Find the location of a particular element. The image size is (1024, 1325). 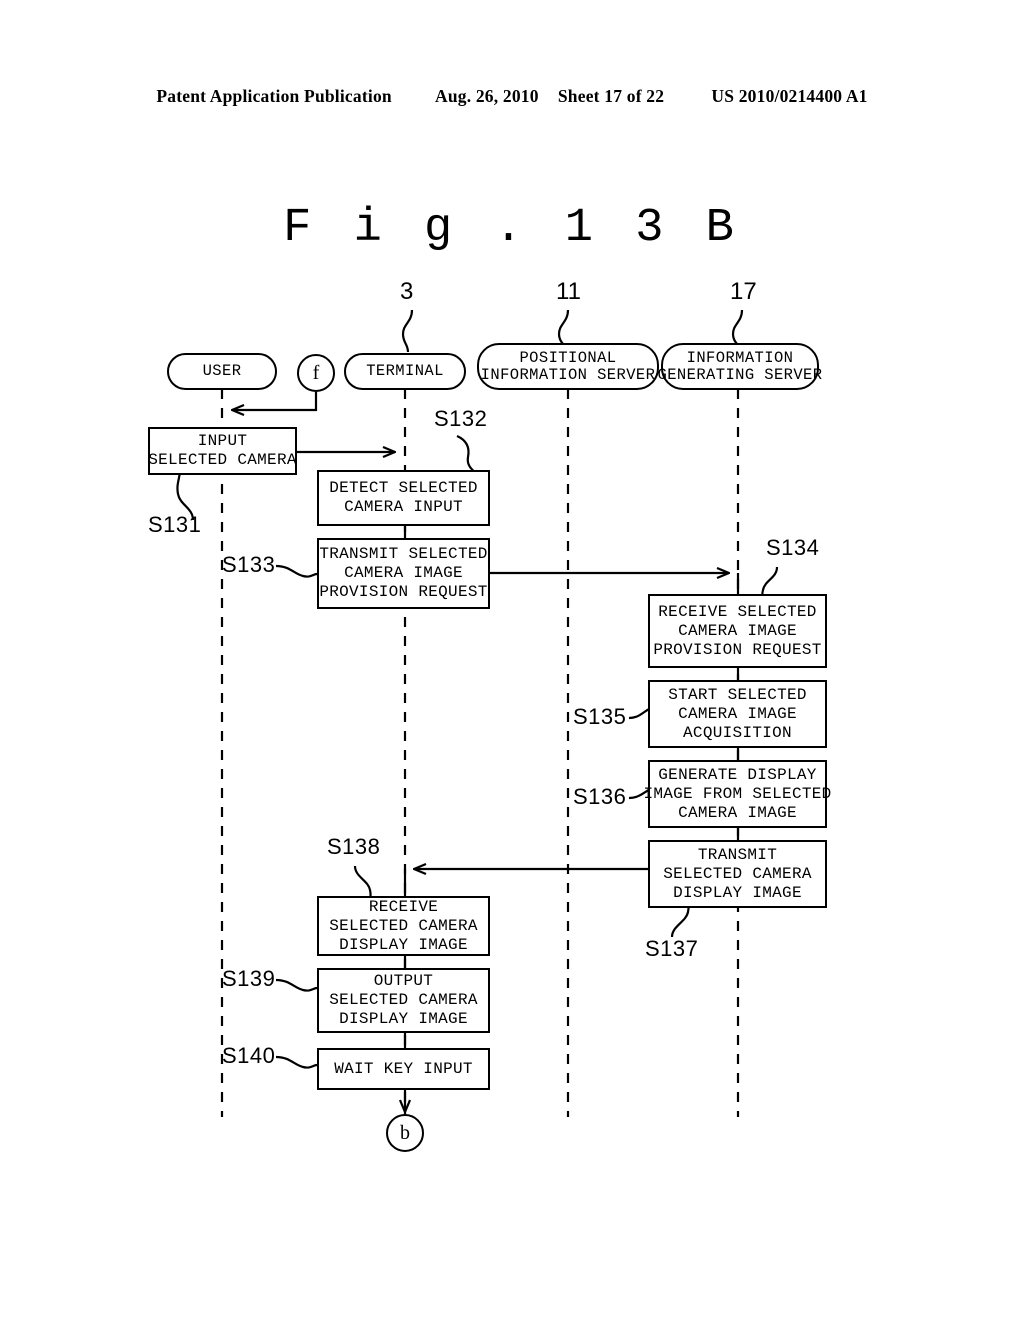

lifeline-header-infogen: INFORMATION GENERATING SERVER is located at coordinates (740, 366).